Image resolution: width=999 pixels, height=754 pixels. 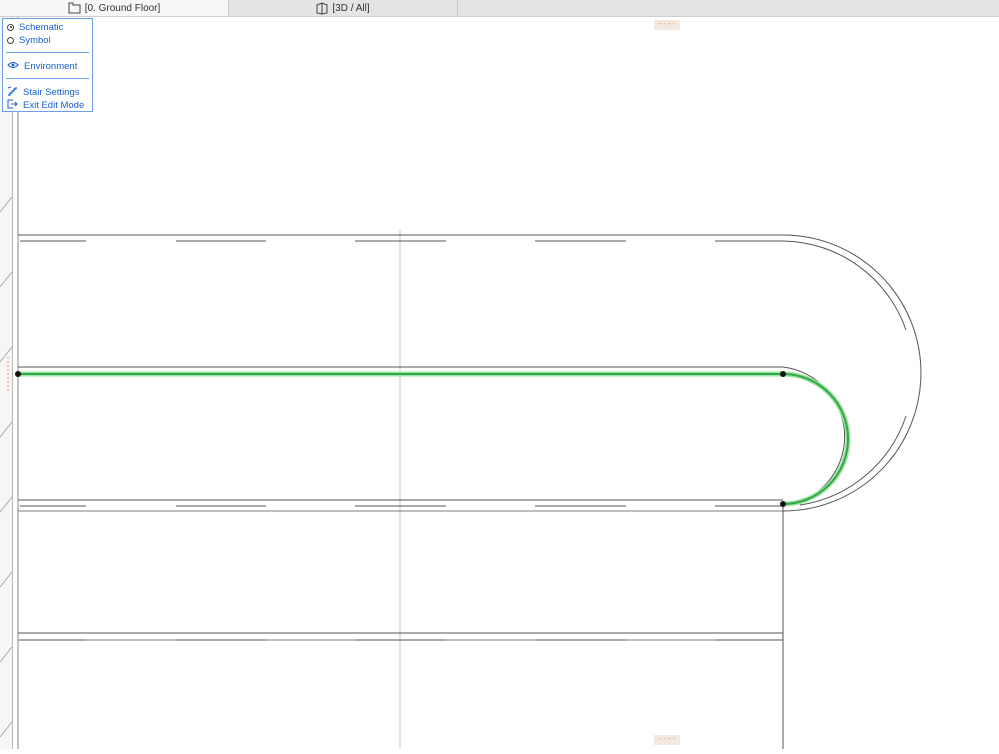 I want to click on menu-label: Schematic, so click(x=41, y=27).